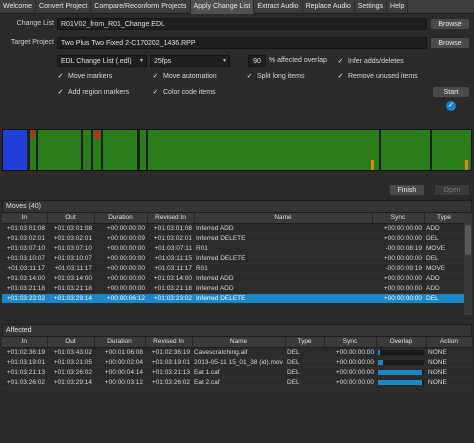 The height and width of the screenshot is (443, 474). Describe the element at coordinates (350, 342) in the screenshot. I see `affected-column-header: Sync` at that location.